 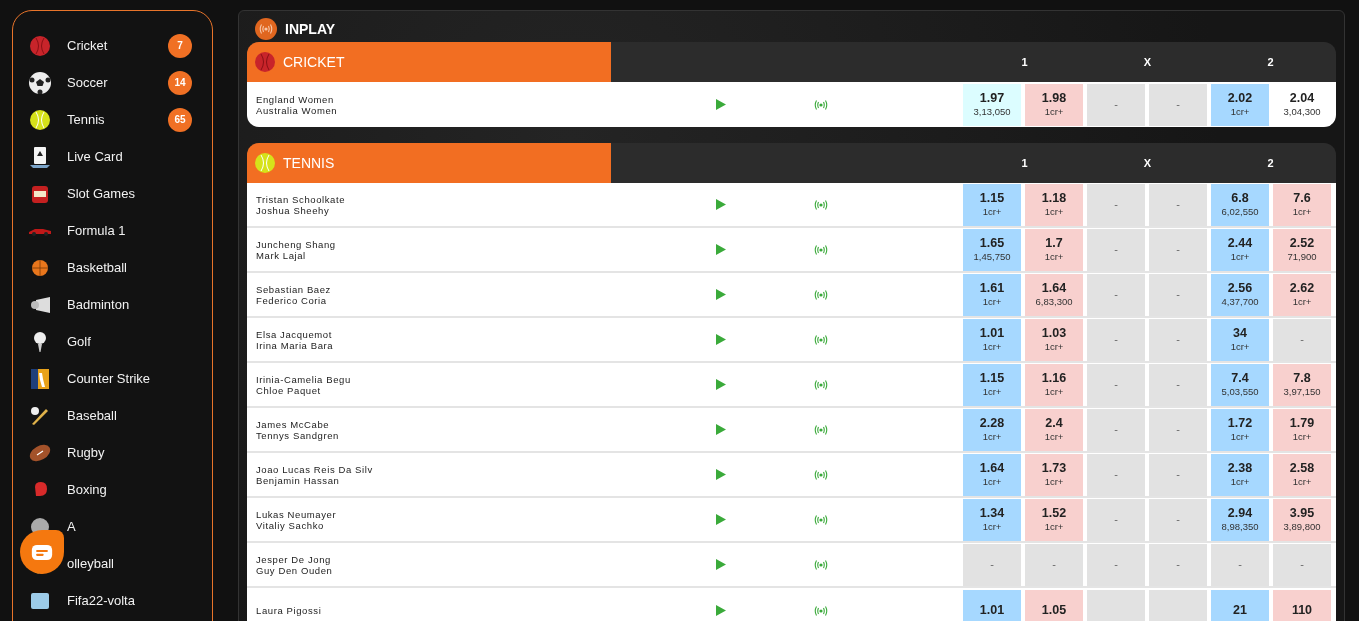 What do you see at coordinates (1240, 474) in the screenshot?
I see `odds-button: 2.38 1cr+` at bounding box center [1240, 474].